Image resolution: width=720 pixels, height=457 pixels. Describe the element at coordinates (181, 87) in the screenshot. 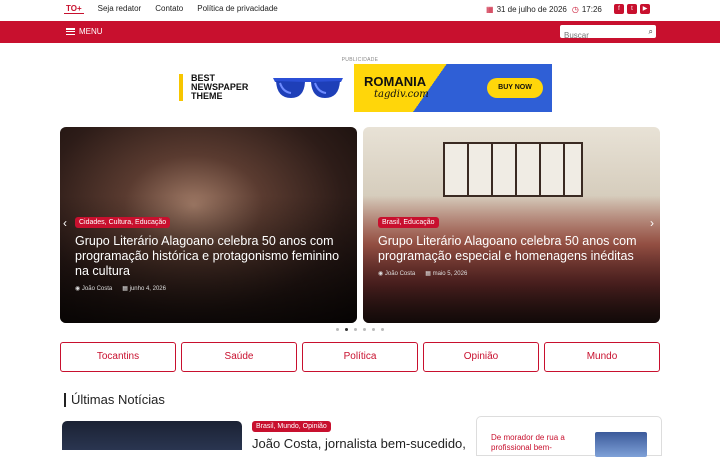

I see `ad-accent-bar` at that location.